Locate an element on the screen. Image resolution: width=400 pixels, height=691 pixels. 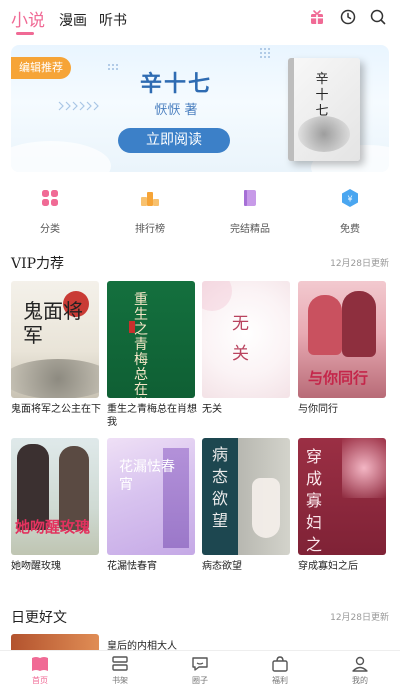
book-spine is located at coordinates (291, 109).